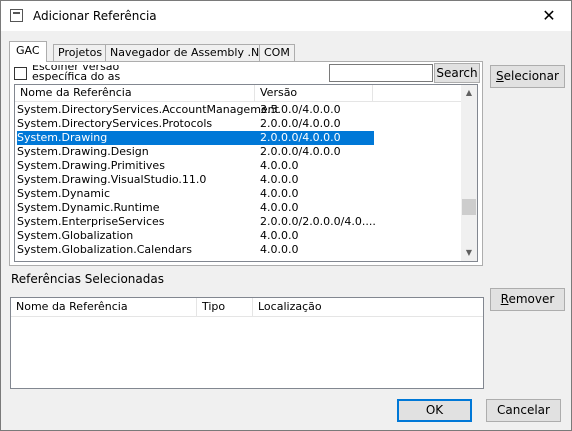 The width and height of the screenshot is (572, 431). Describe the element at coordinates (286, 16) in the screenshot. I see `title-bar: Adicionar Referência ✕` at that location.